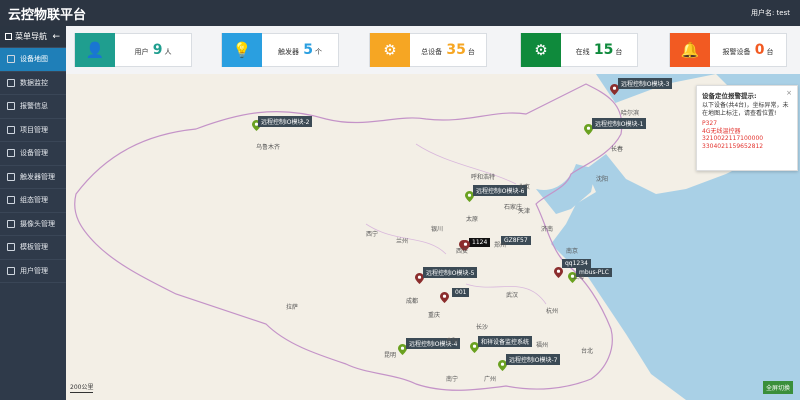  Describe the element at coordinates (402, 241) in the screenshot. I see `city-label: 兰州` at that location.